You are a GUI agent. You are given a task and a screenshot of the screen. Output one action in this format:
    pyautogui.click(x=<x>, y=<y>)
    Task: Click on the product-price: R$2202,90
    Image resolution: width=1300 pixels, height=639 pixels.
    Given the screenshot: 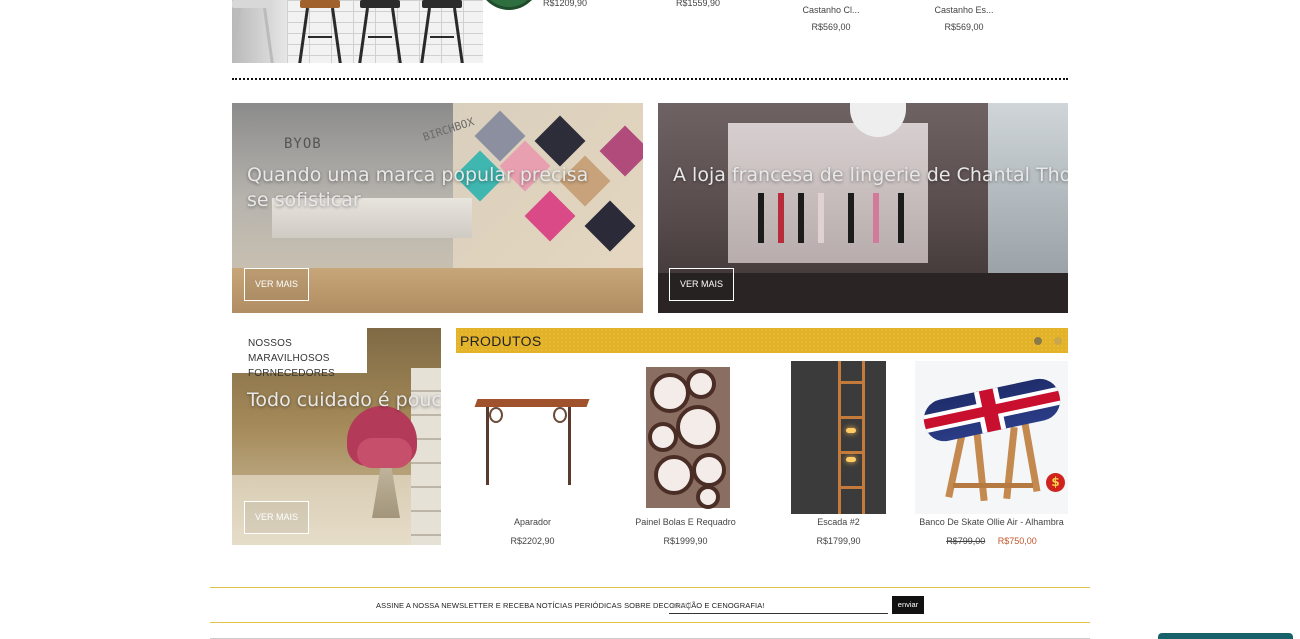 What is the action you would take?
    pyautogui.click(x=532, y=541)
    